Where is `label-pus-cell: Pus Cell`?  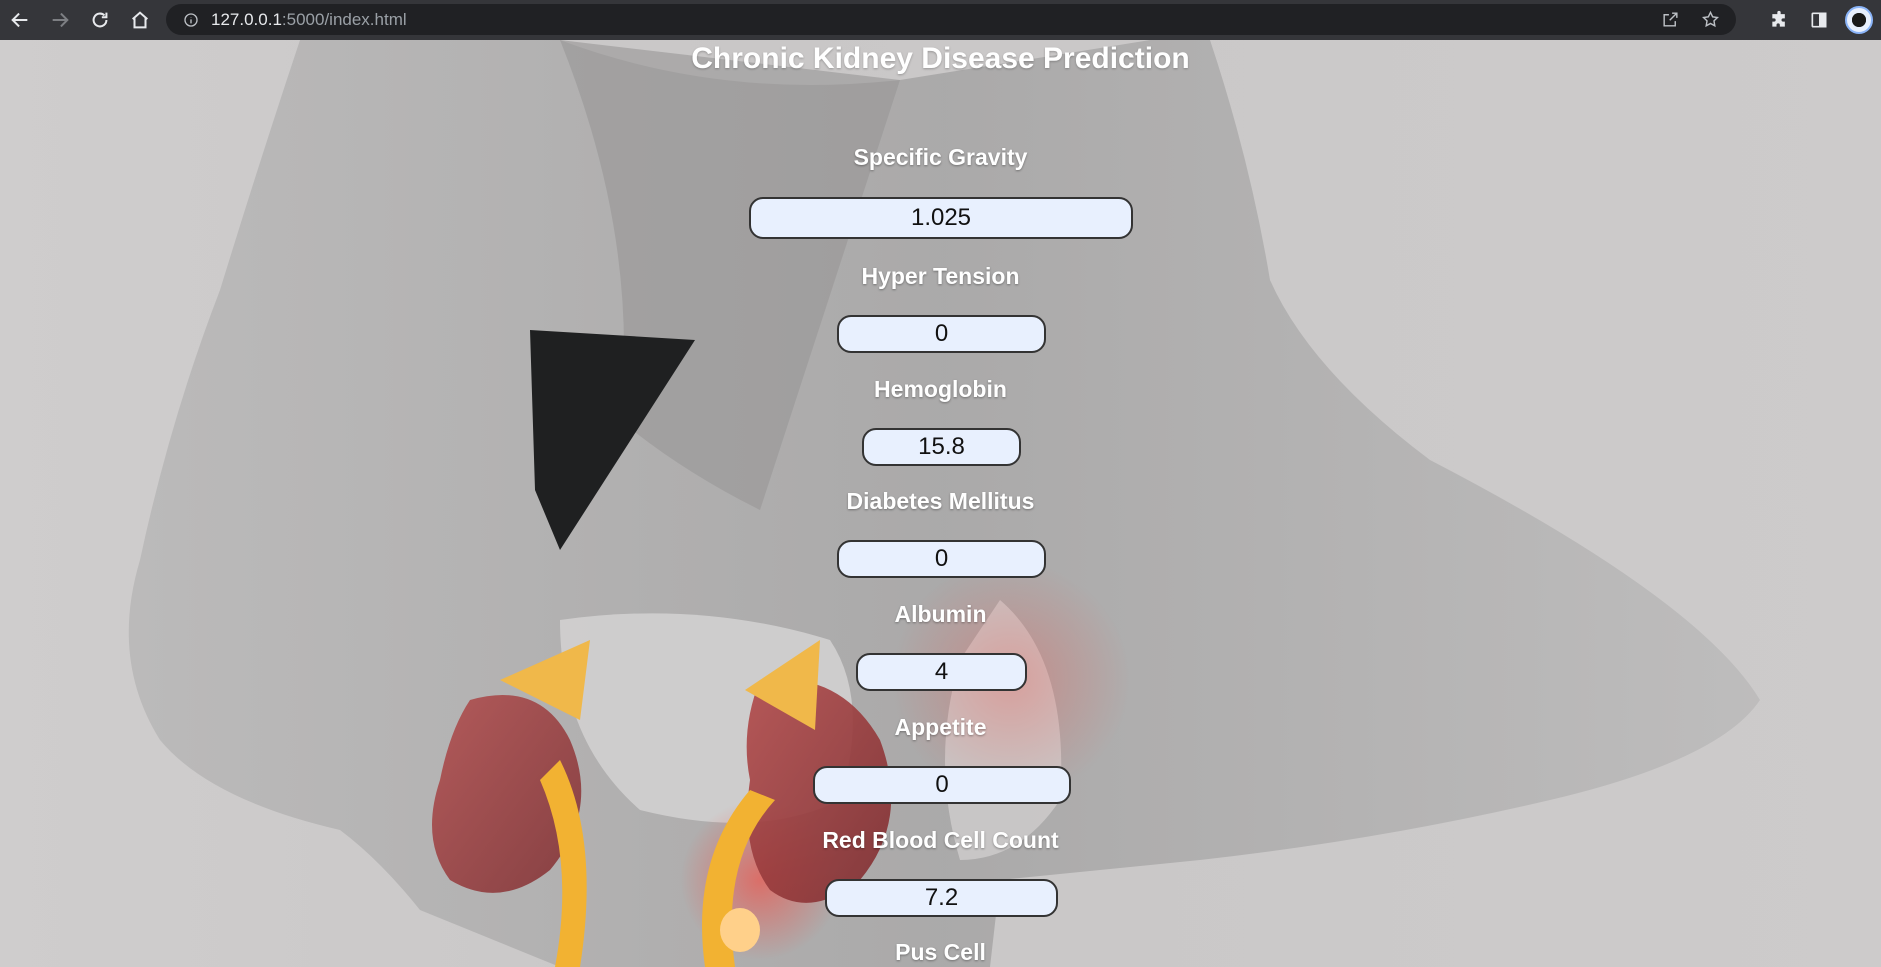
label-pus-cell: Pus Cell is located at coordinates (940, 952).